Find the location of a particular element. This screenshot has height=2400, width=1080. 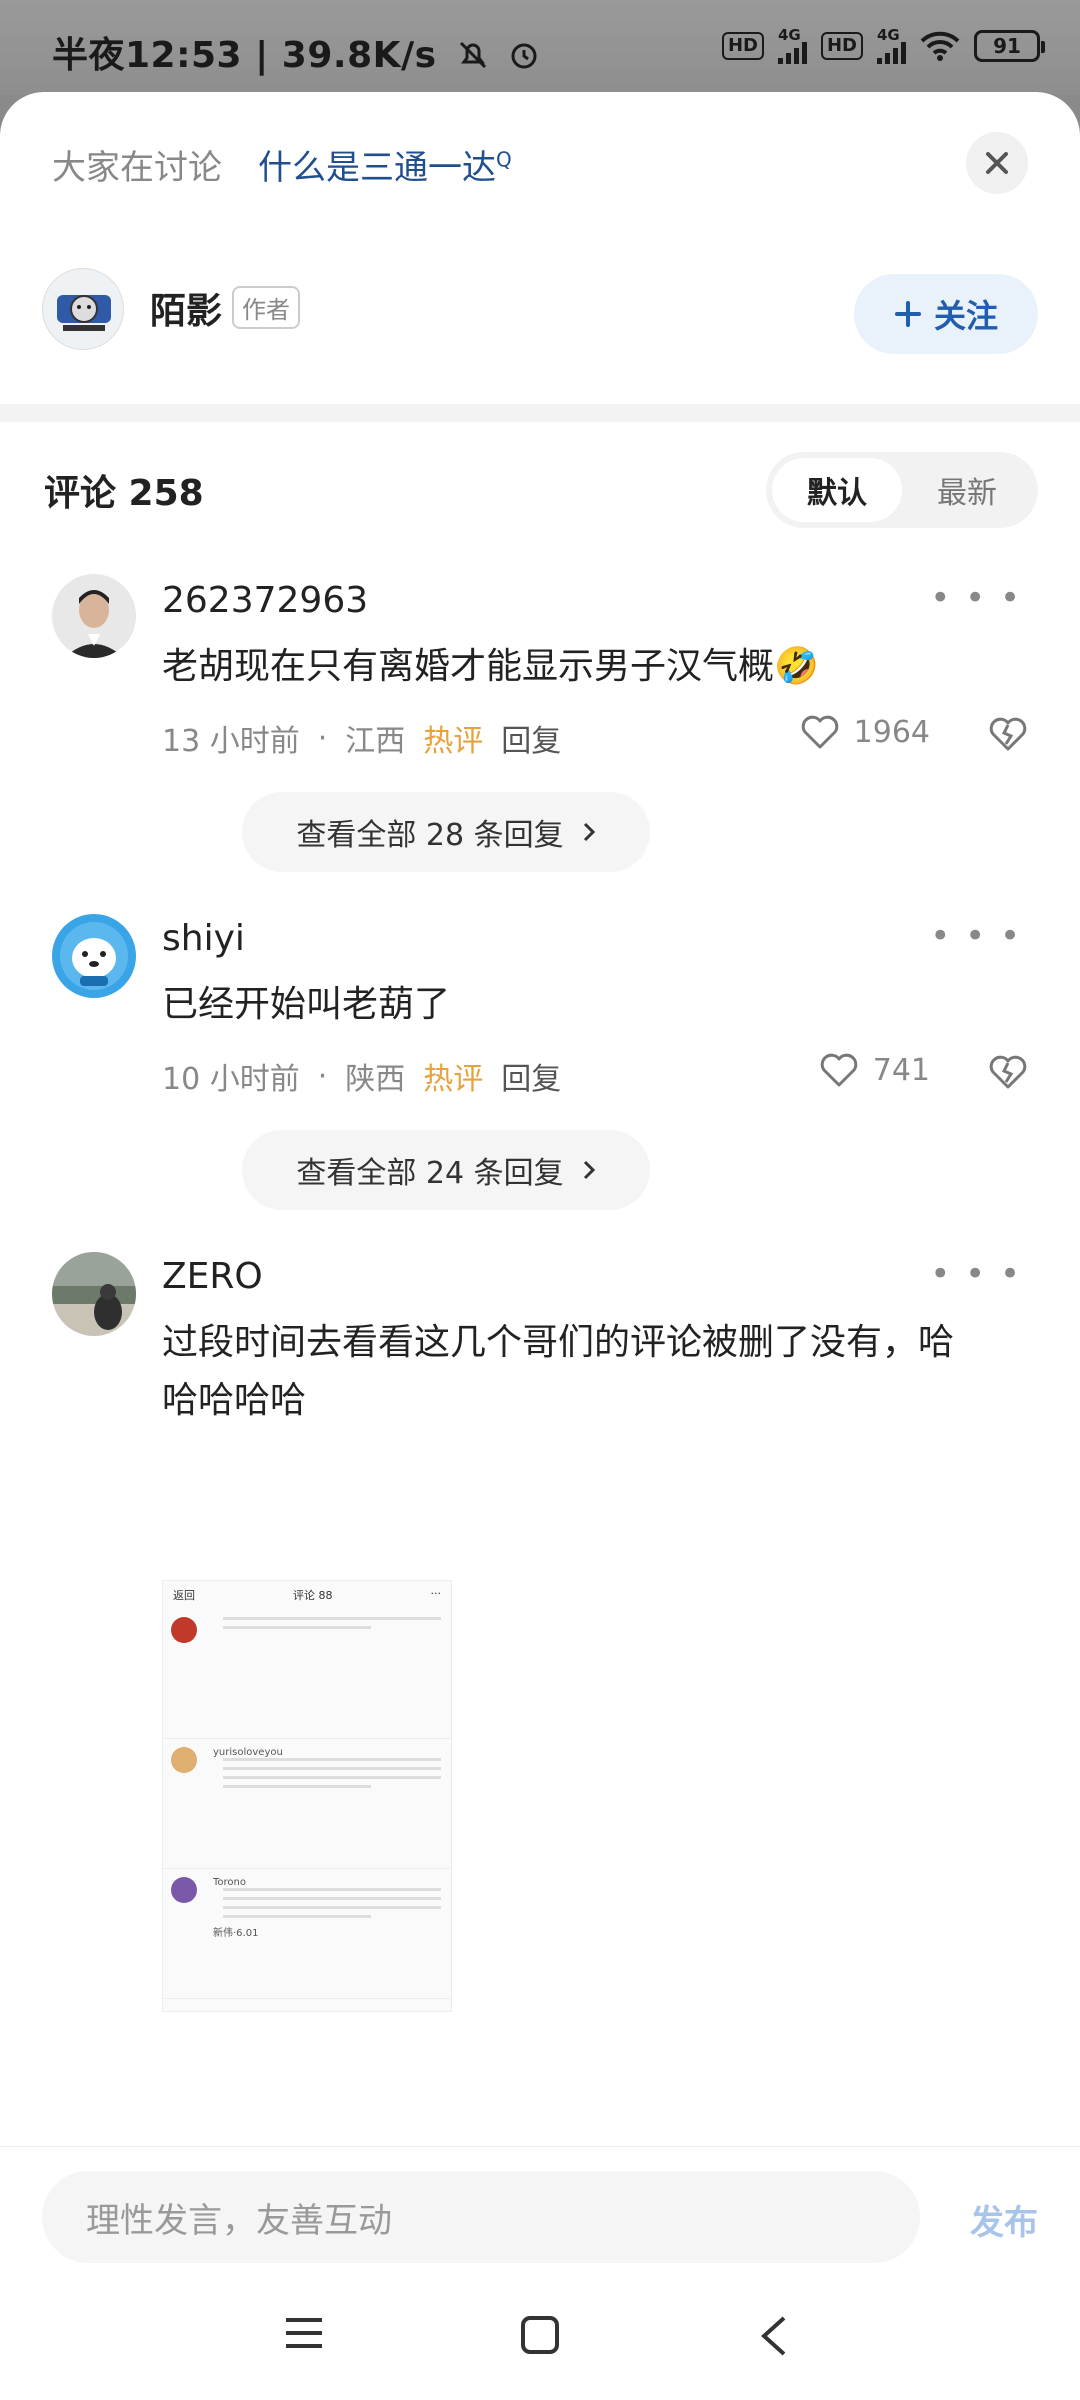

comment-input: 理性发言，友善互动 is located at coordinates (481, 2217).